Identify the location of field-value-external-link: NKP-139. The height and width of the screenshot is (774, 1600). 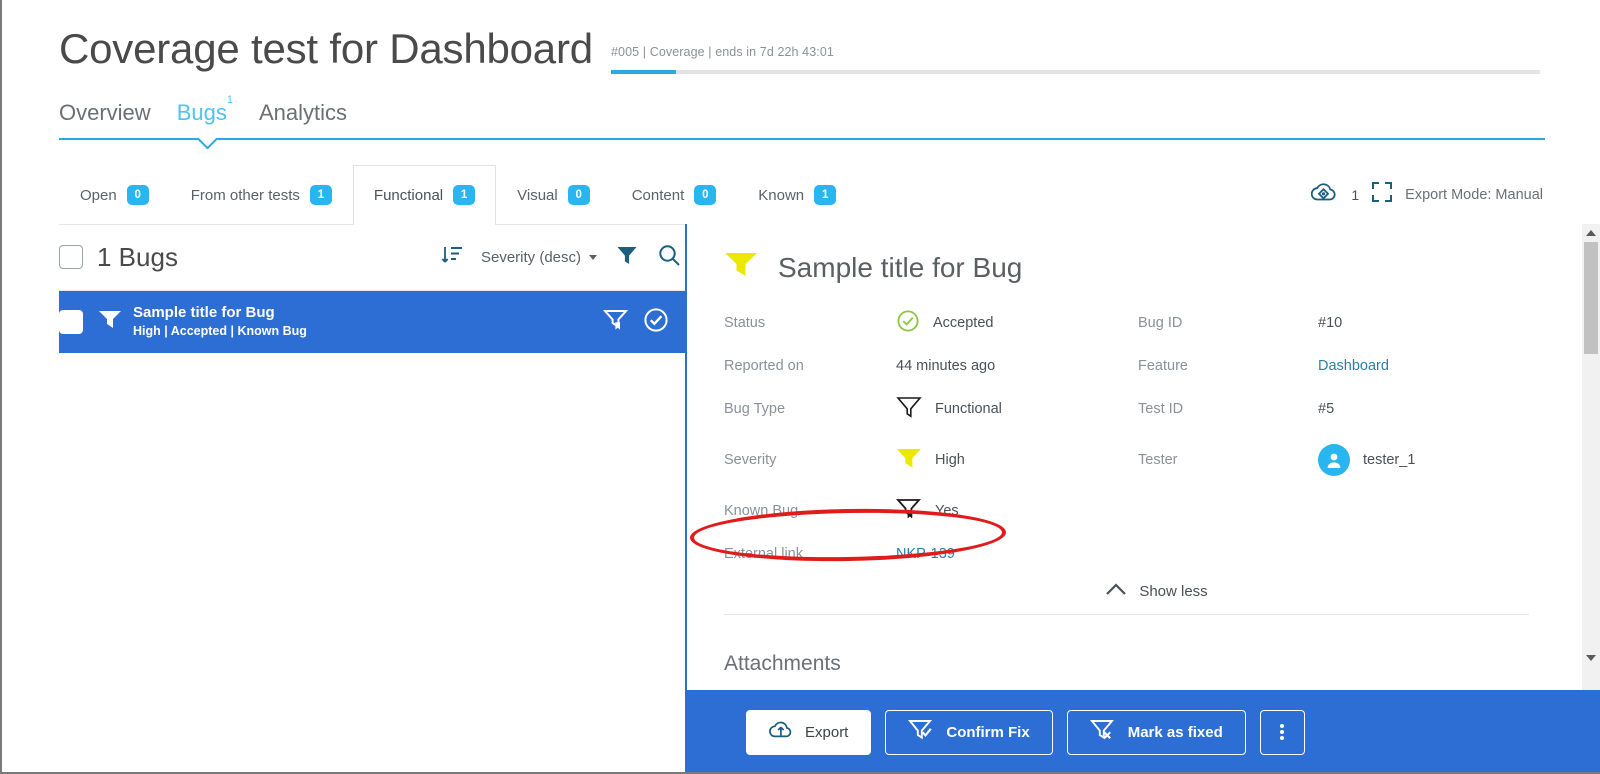
(1017, 554).